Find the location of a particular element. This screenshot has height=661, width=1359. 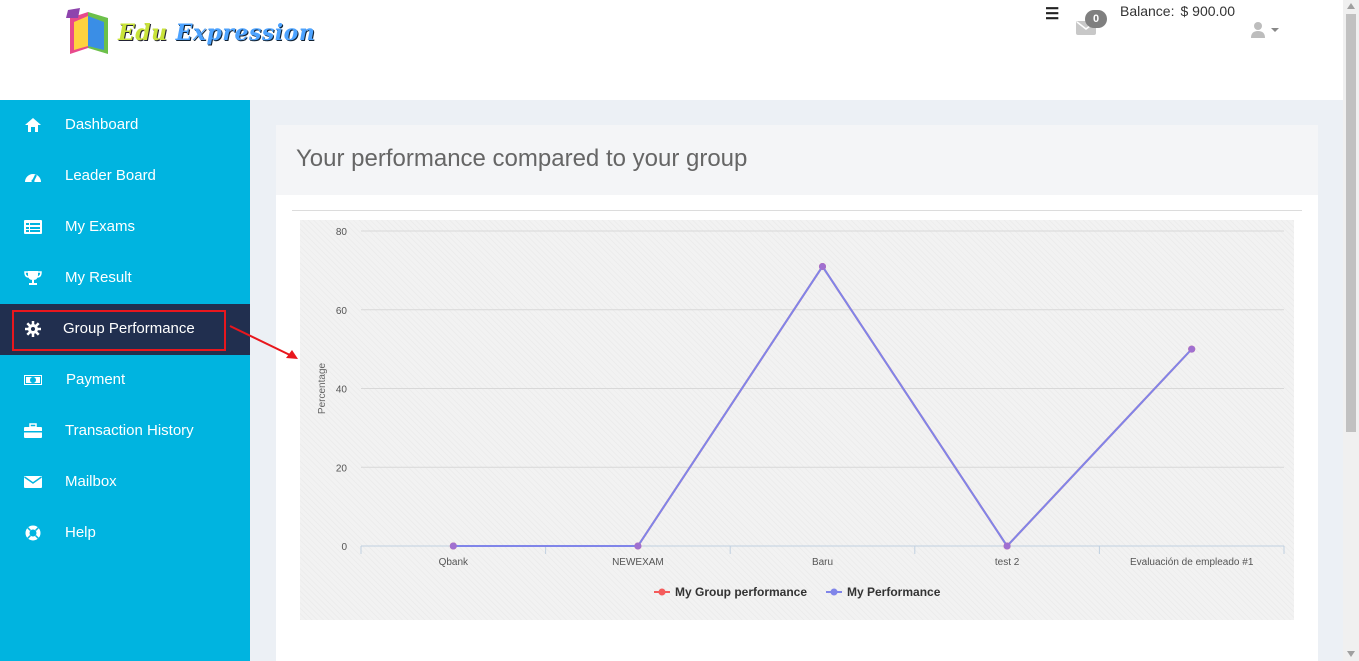

sidebar-item-payment: Payment is located at coordinates (125, 380).